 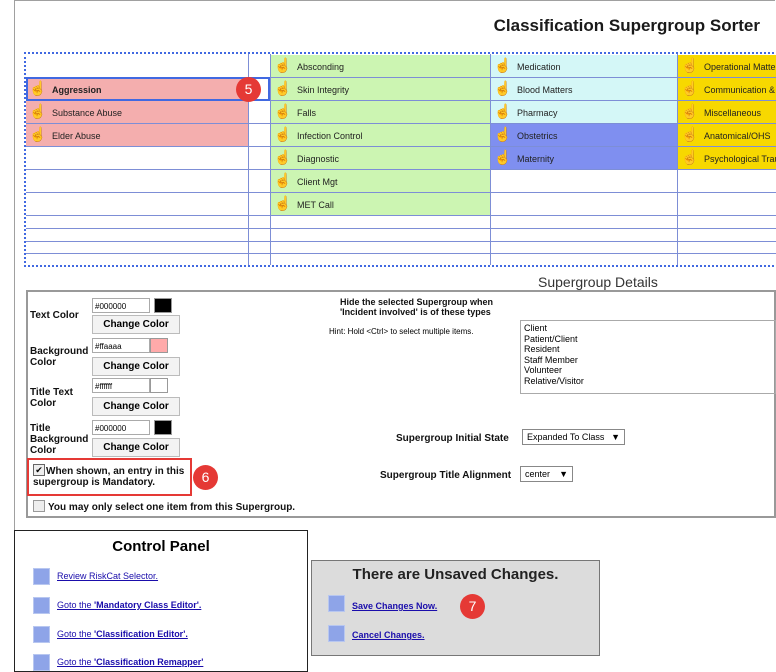 I want to click on supergroup-label: Skin Integrity, so click(x=323, y=90).